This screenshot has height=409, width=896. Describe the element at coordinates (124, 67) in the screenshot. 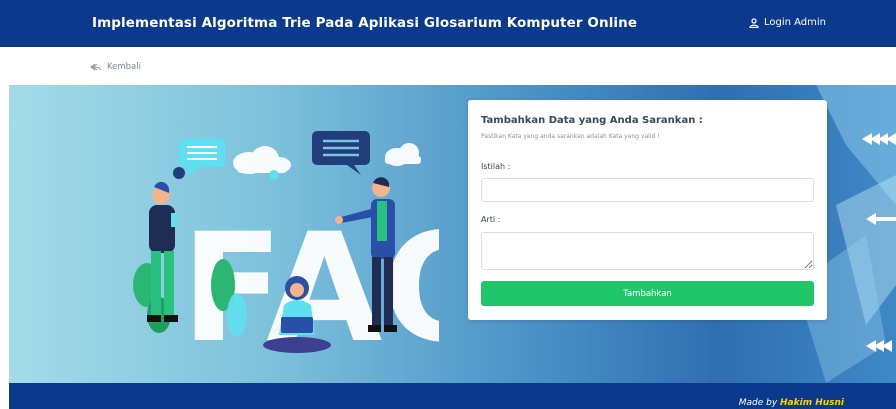

I see `back-label: Kembali` at that location.